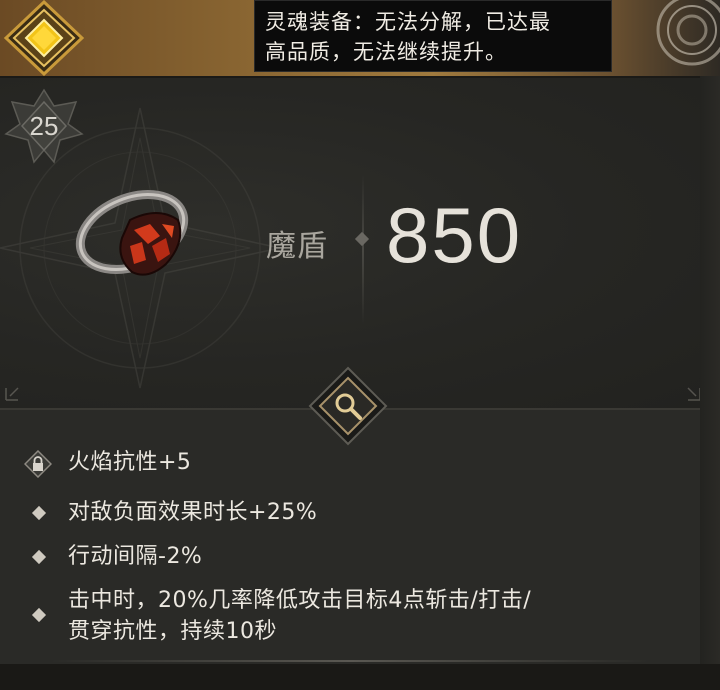 Image resolution: width=720 pixels, height=690 pixels. Describe the element at coordinates (135, 556) in the screenshot. I see `affix-text: 行动间隔-2%` at that location.